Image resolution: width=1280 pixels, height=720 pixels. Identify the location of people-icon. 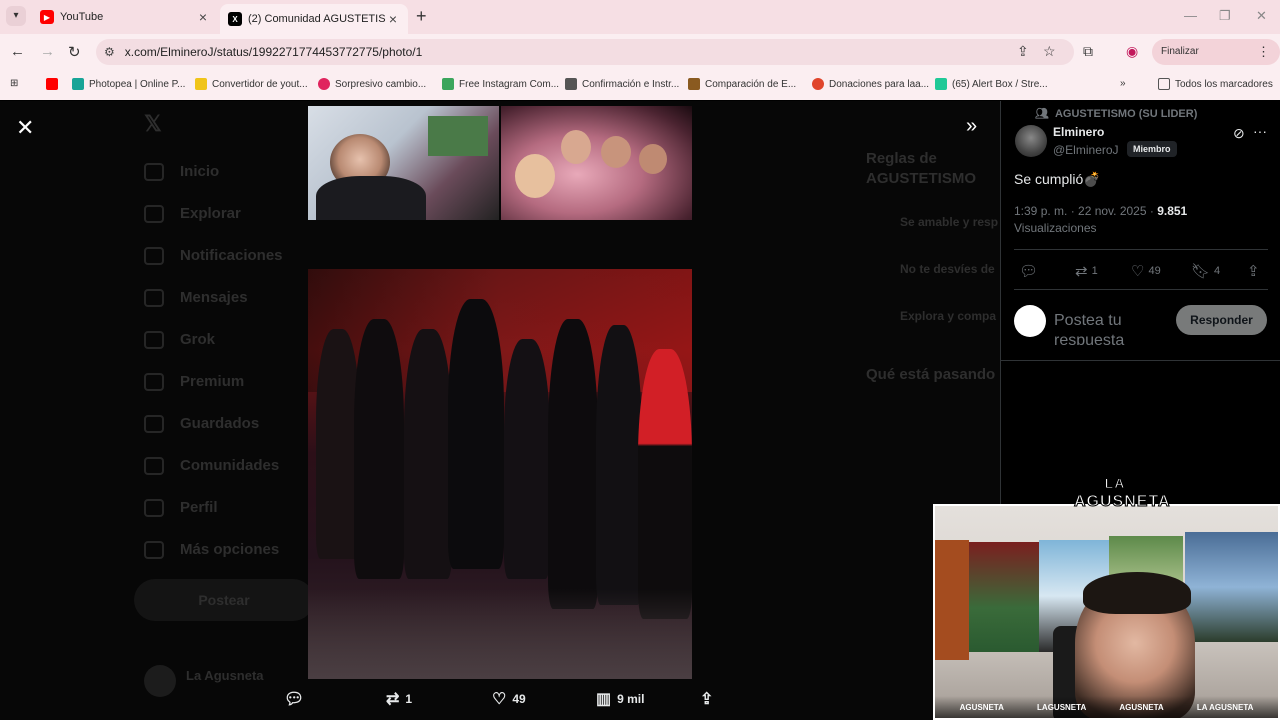
(154, 466).